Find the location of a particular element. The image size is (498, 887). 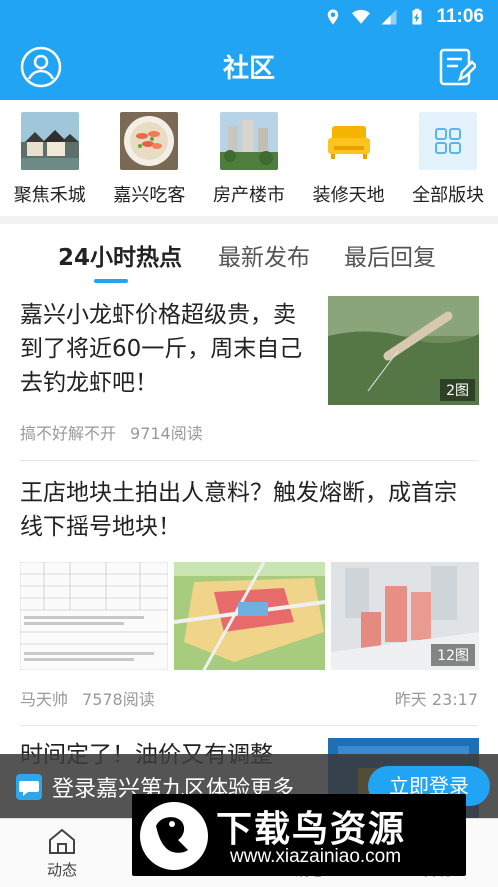

app-header: 社区 is located at coordinates (249, 67).